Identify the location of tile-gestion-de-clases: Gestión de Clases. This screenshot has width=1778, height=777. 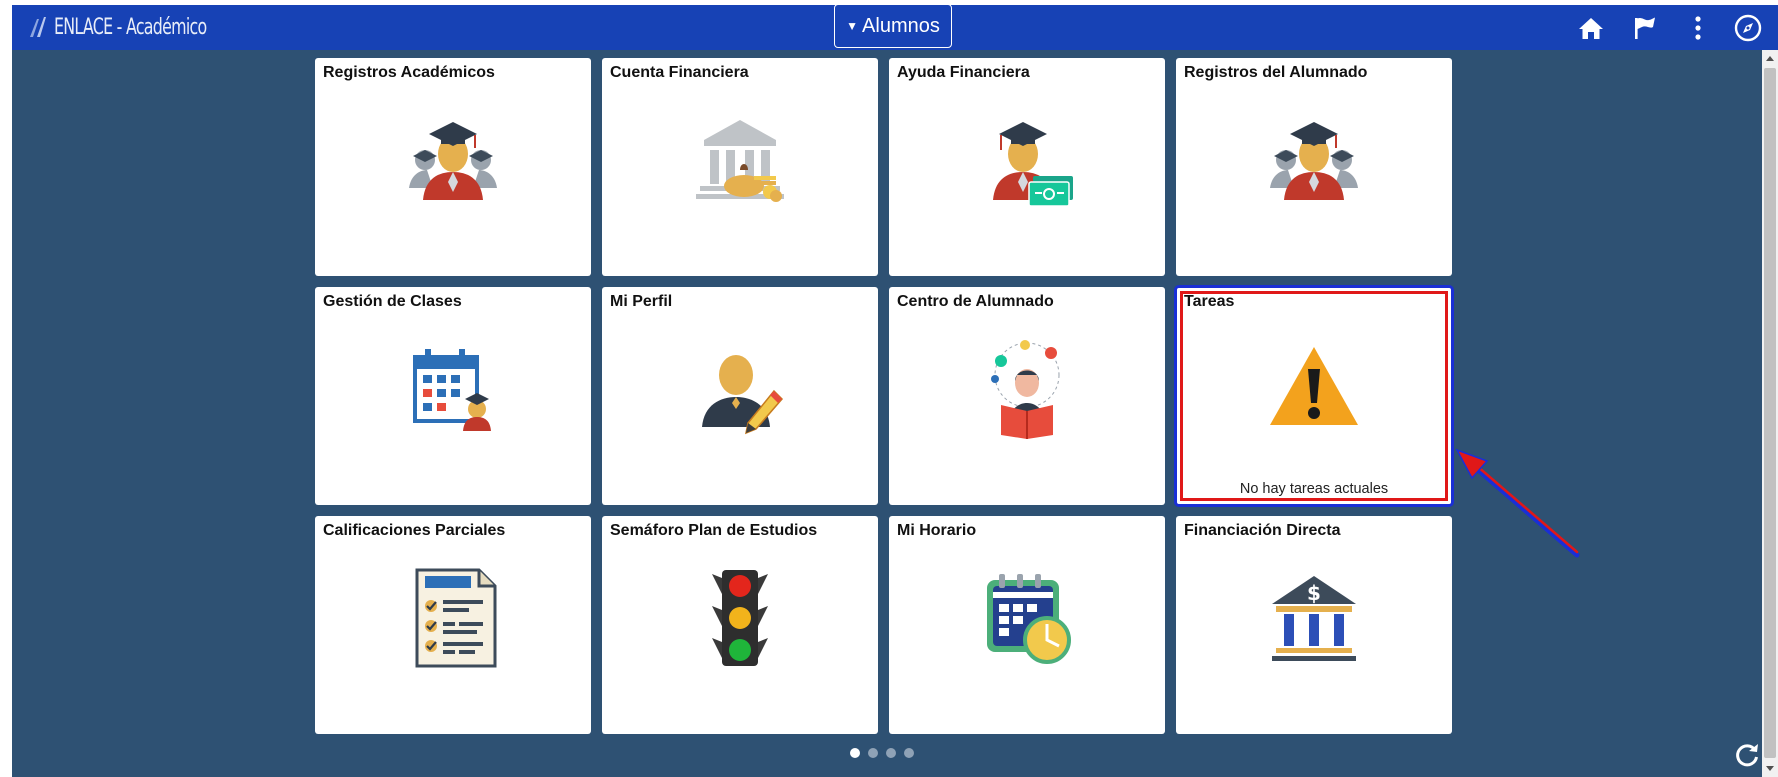
(453, 396).